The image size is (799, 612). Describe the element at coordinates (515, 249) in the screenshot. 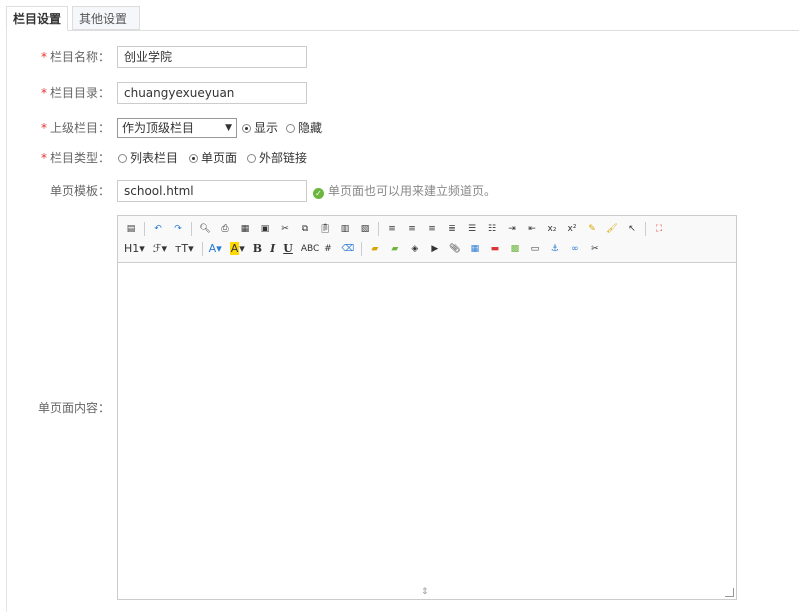

I see `emoticon-icon: ▩` at that location.